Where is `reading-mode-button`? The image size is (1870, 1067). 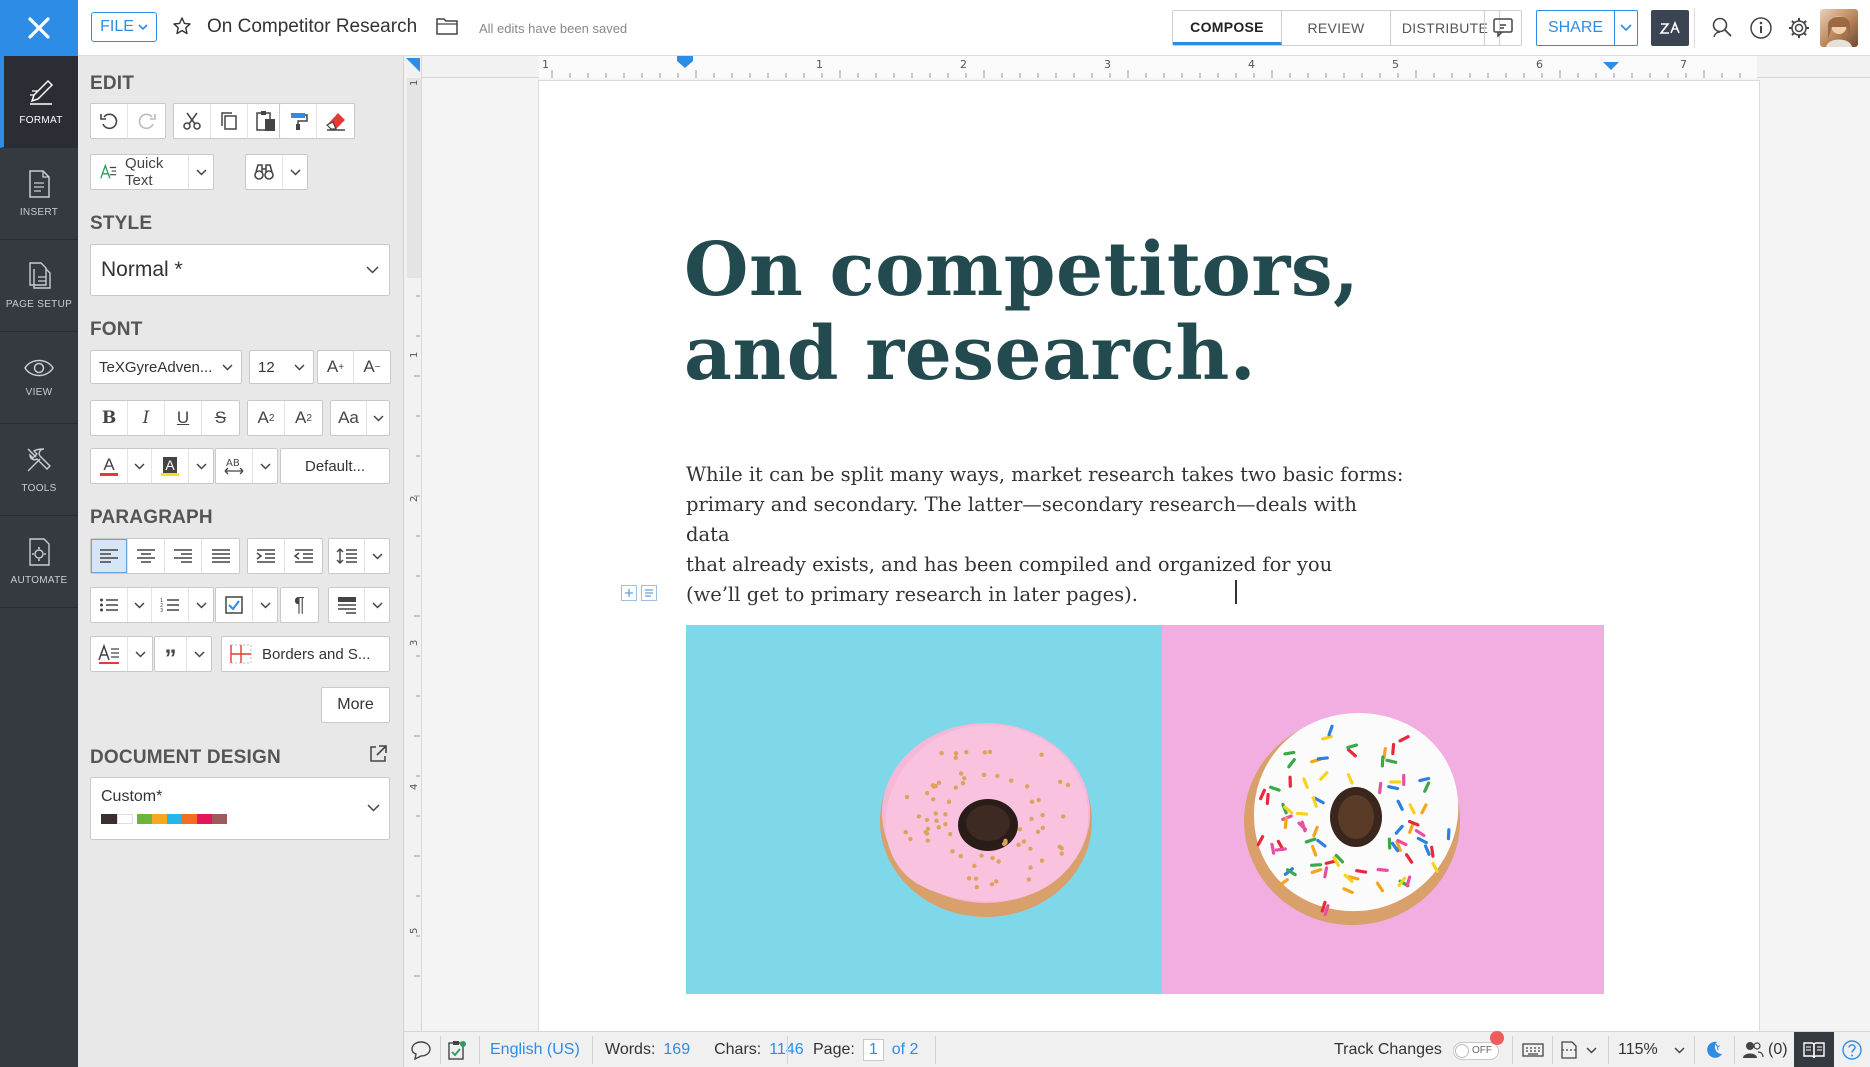
reading-mode-button is located at coordinates (1814, 1049).